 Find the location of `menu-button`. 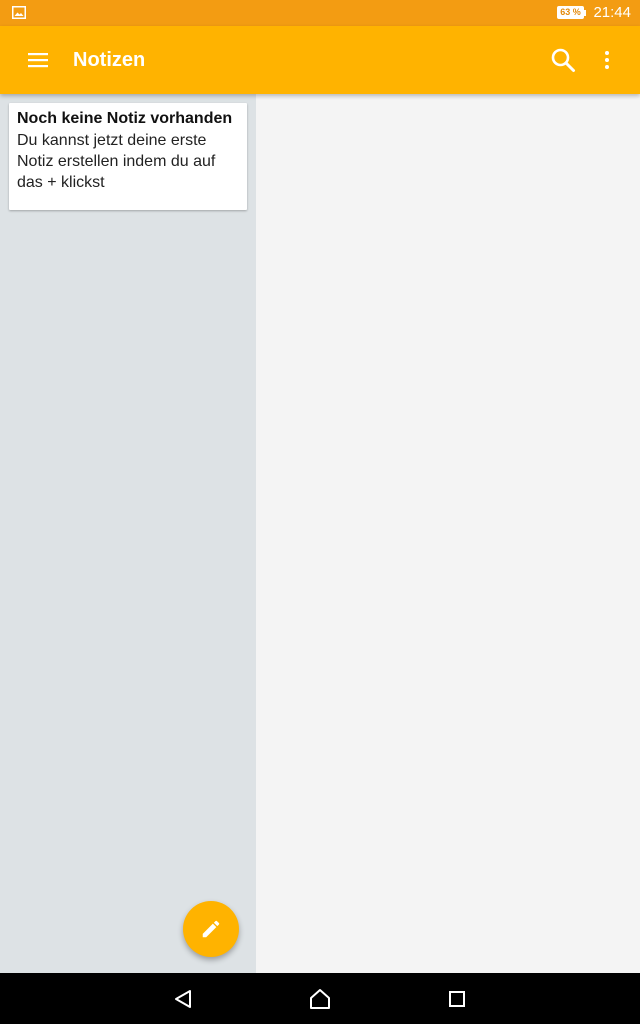

menu-button is located at coordinates (38, 60).